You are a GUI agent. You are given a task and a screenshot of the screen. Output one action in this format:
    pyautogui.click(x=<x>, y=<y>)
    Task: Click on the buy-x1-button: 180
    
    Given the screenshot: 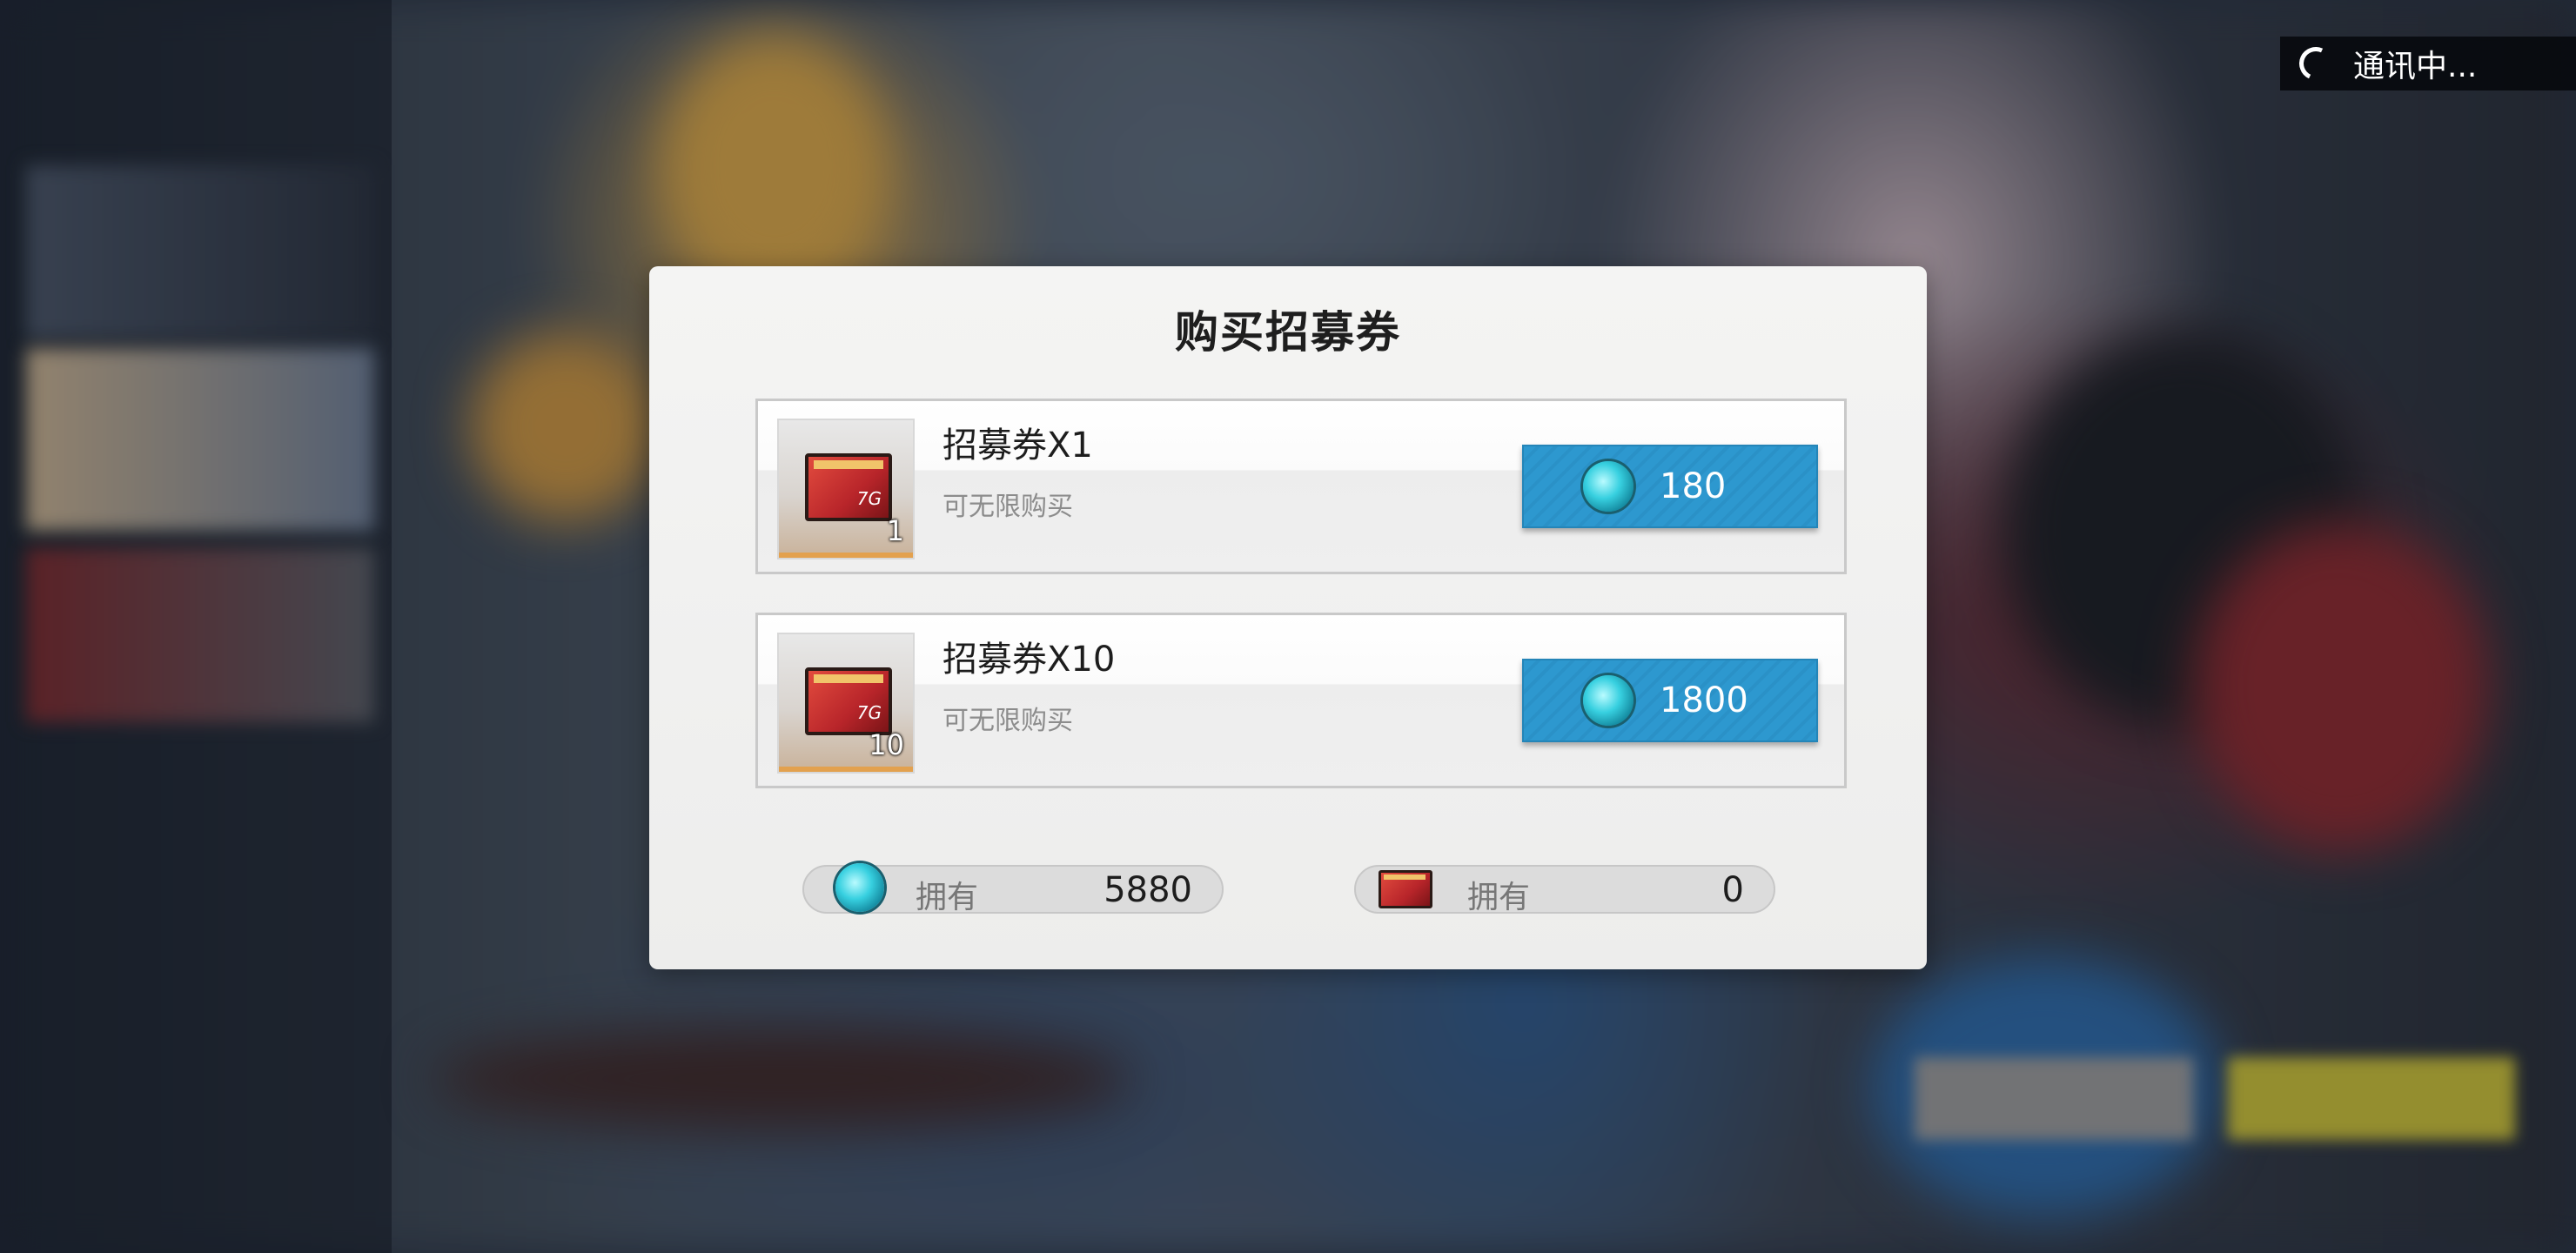 What is the action you would take?
    pyautogui.click(x=1670, y=487)
    